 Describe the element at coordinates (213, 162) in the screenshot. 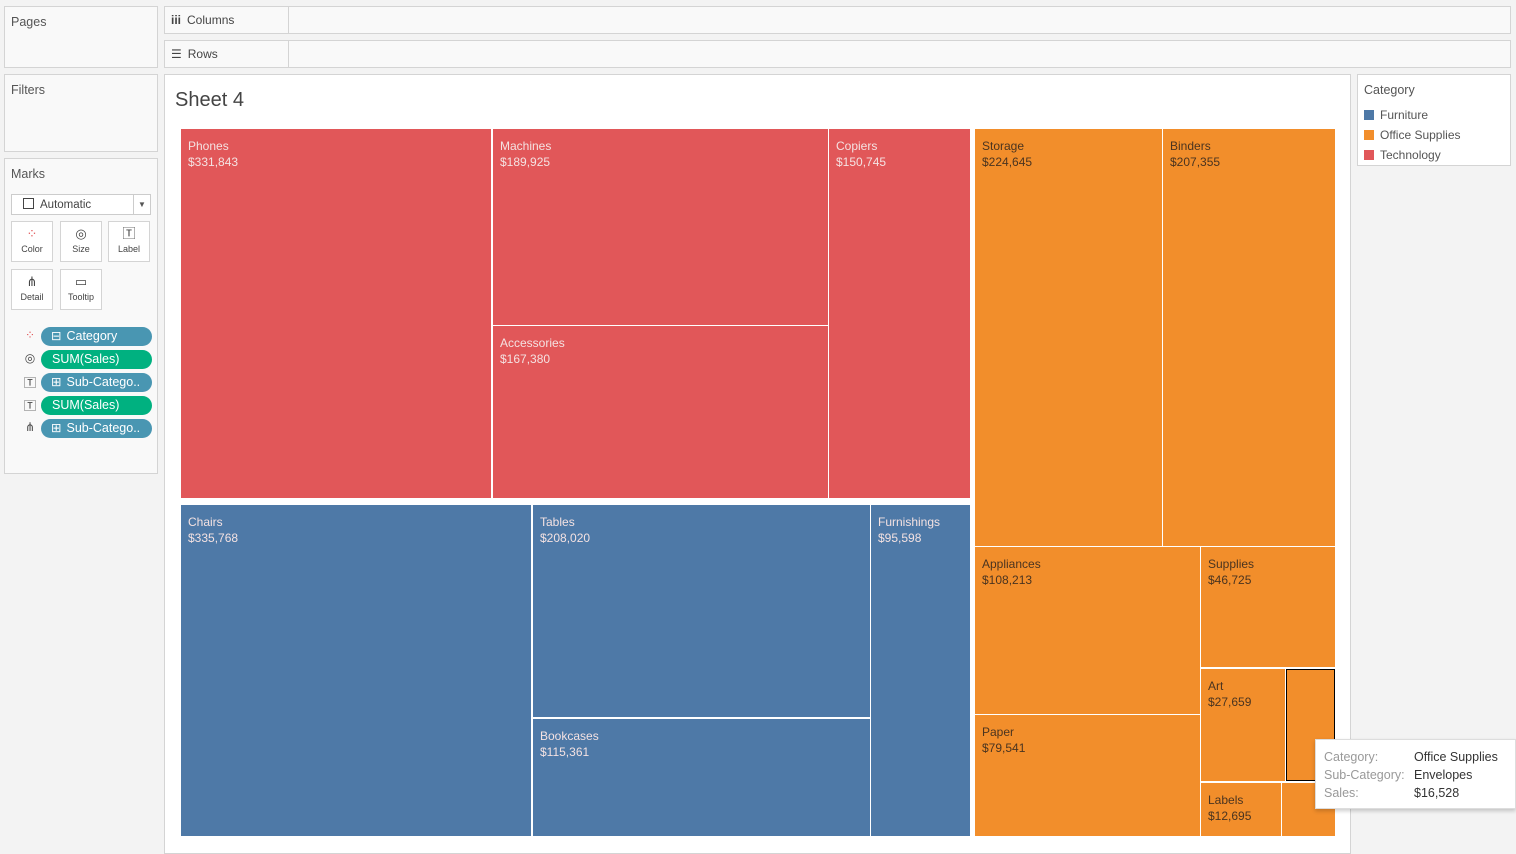

I see `tile-value: $331,843` at that location.